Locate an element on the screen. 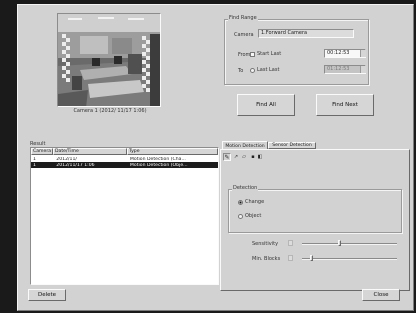  to-last-option: Last Last is located at coordinates (264, 70).